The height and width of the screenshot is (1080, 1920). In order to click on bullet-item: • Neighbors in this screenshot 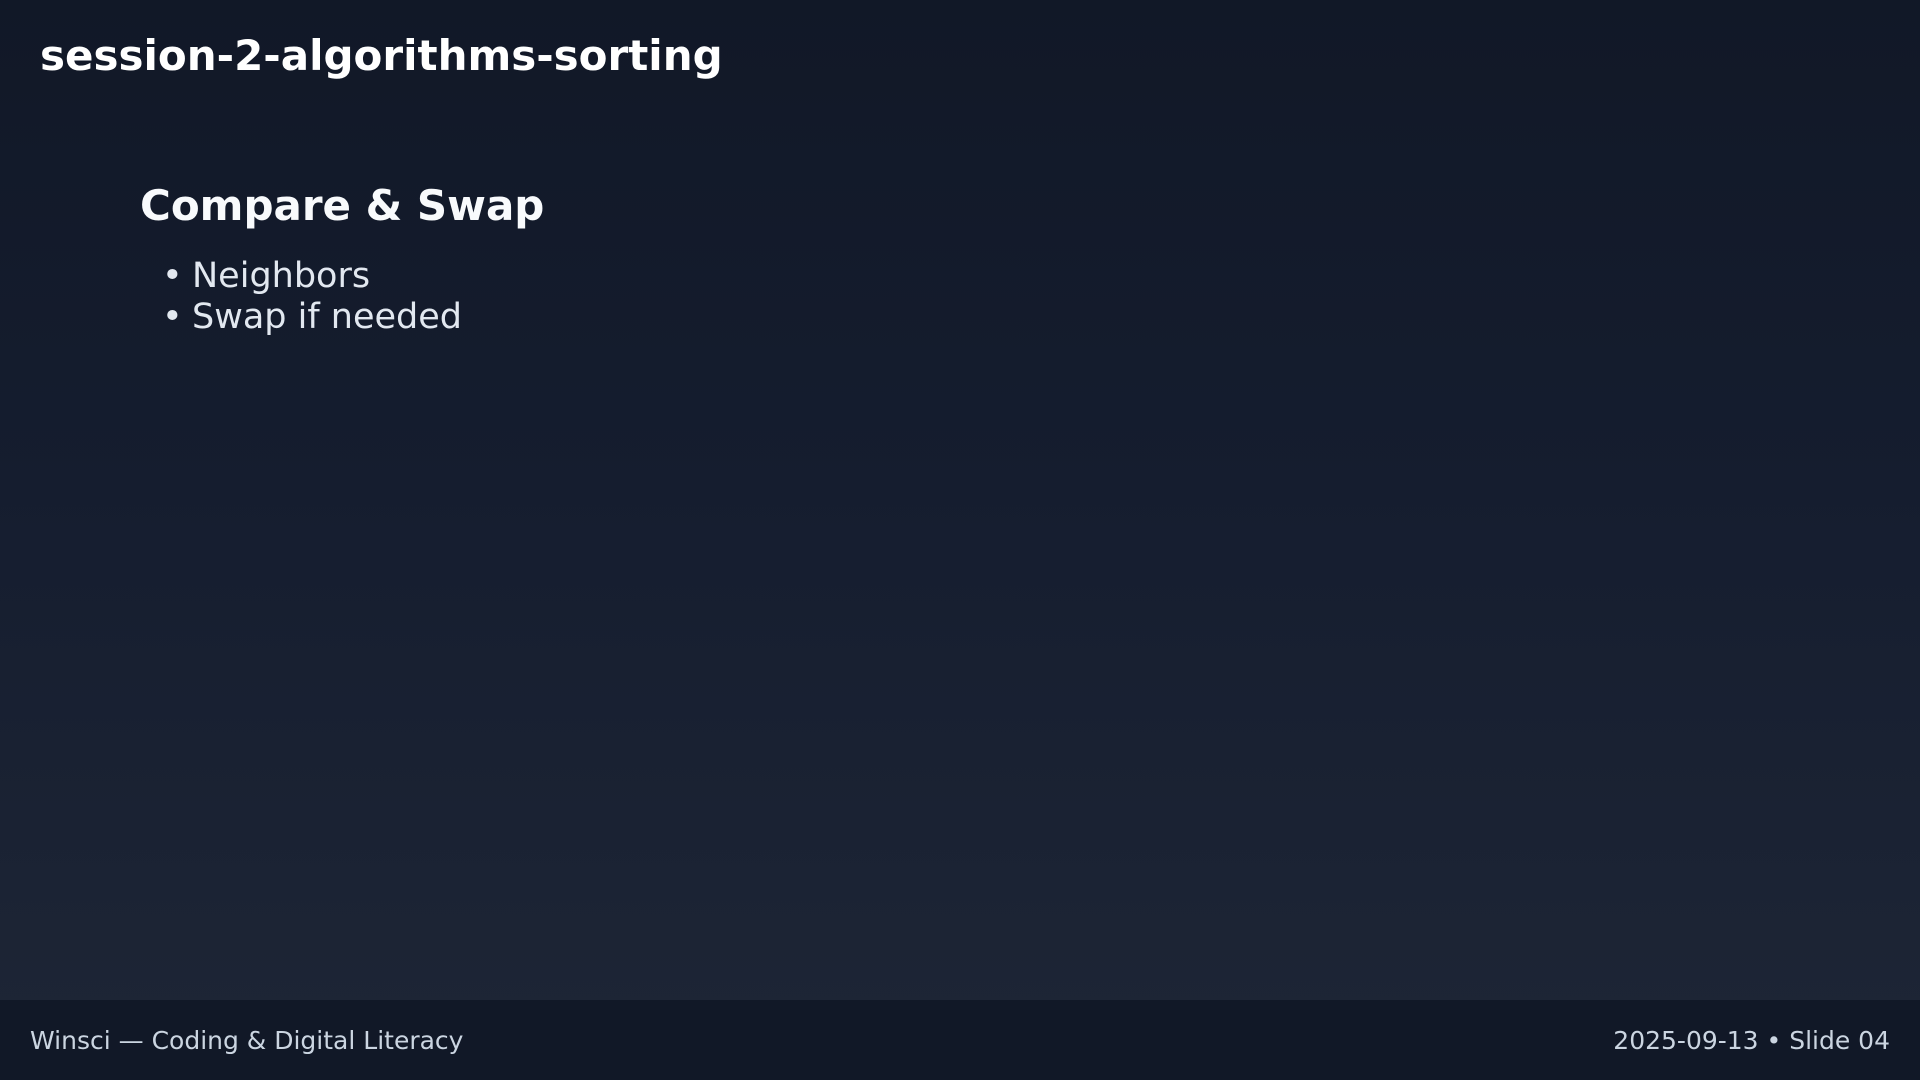, I will do `click(951, 276)`.